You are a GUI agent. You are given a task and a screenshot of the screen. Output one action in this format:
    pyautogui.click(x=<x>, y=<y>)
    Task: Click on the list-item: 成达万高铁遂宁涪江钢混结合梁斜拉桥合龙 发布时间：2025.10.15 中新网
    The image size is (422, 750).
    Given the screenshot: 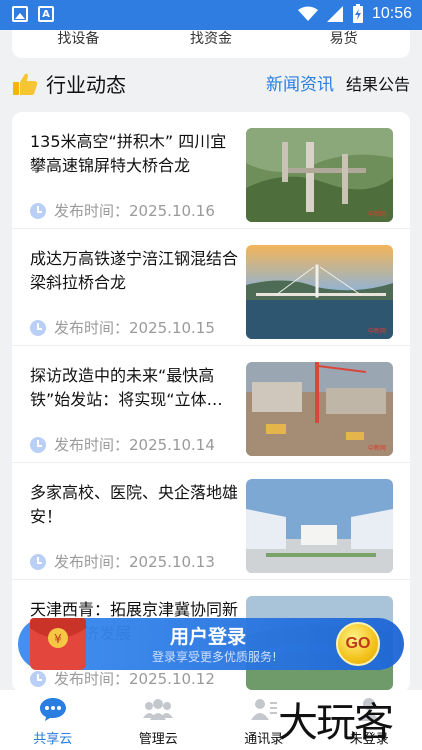 What is the action you would take?
    pyautogui.click(x=211, y=287)
    